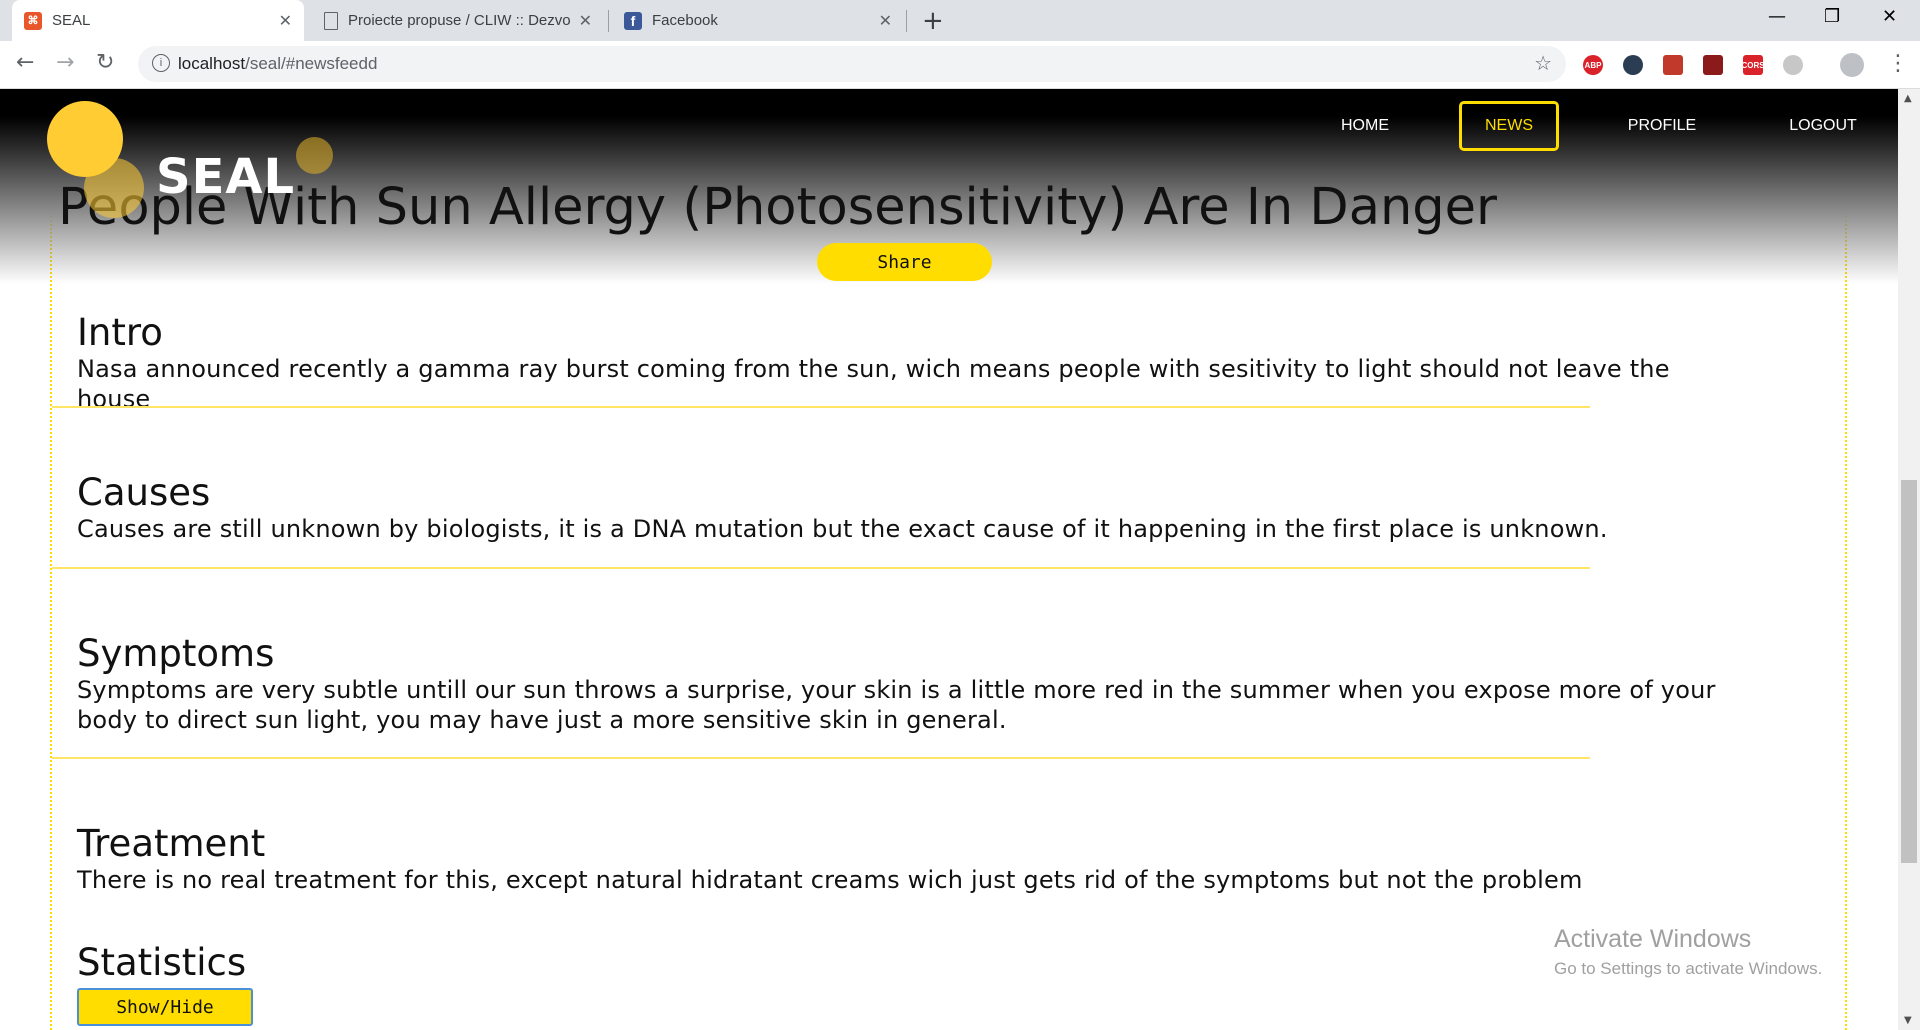 The image size is (1920, 1030). What do you see at coordinates (311, 63) in the screenshot?
I see `url-path: /seal/#newsfeedd` at bounding box center [311, 63].